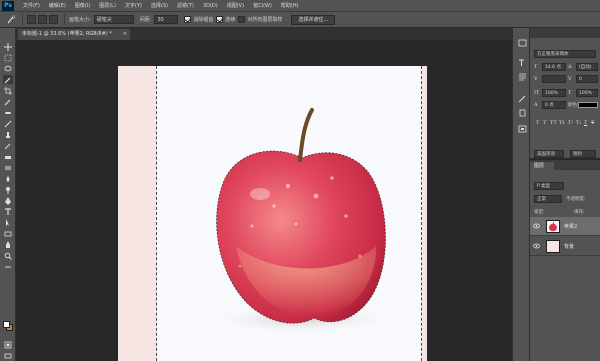 The image size is (600, 361). I want to click on stamp-tool-icon, so click(8, 134).